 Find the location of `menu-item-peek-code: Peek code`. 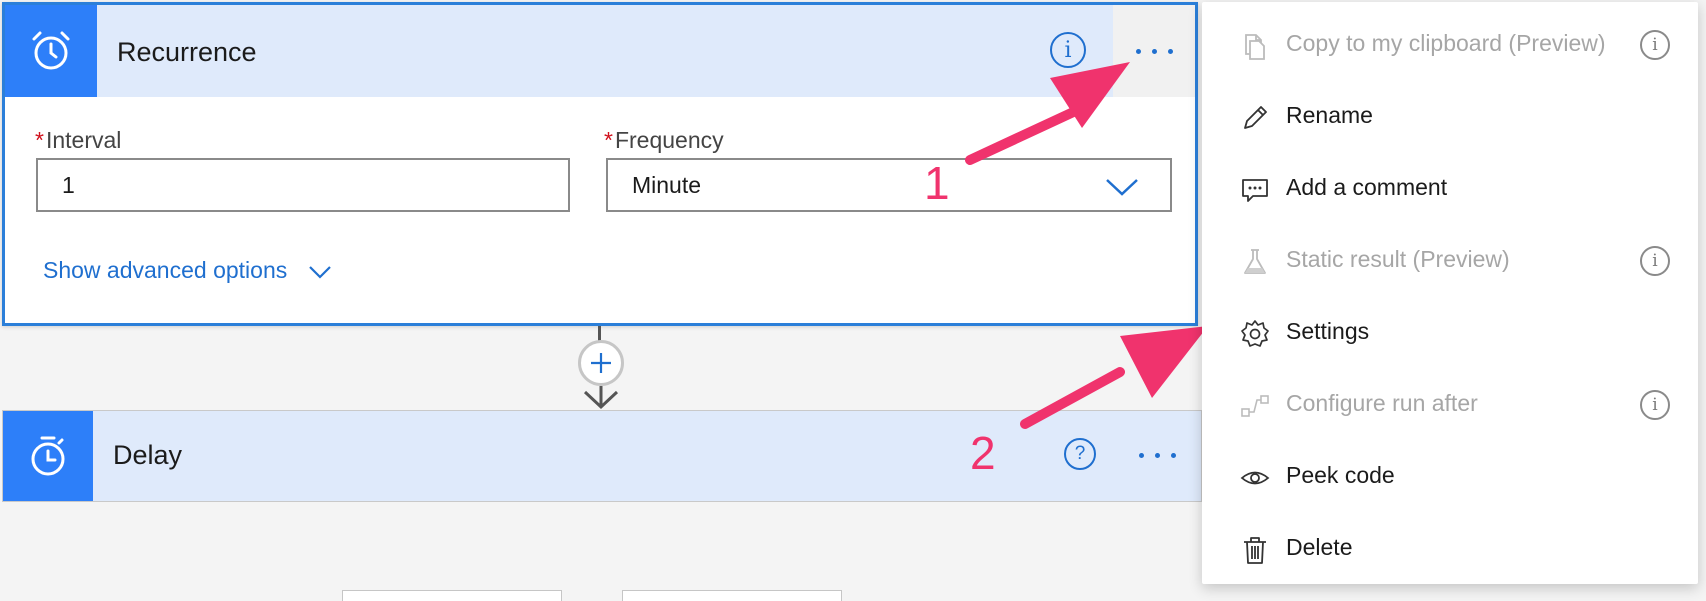

menu-item-peek-code: Peek code is located at coordinates (1450, 478).